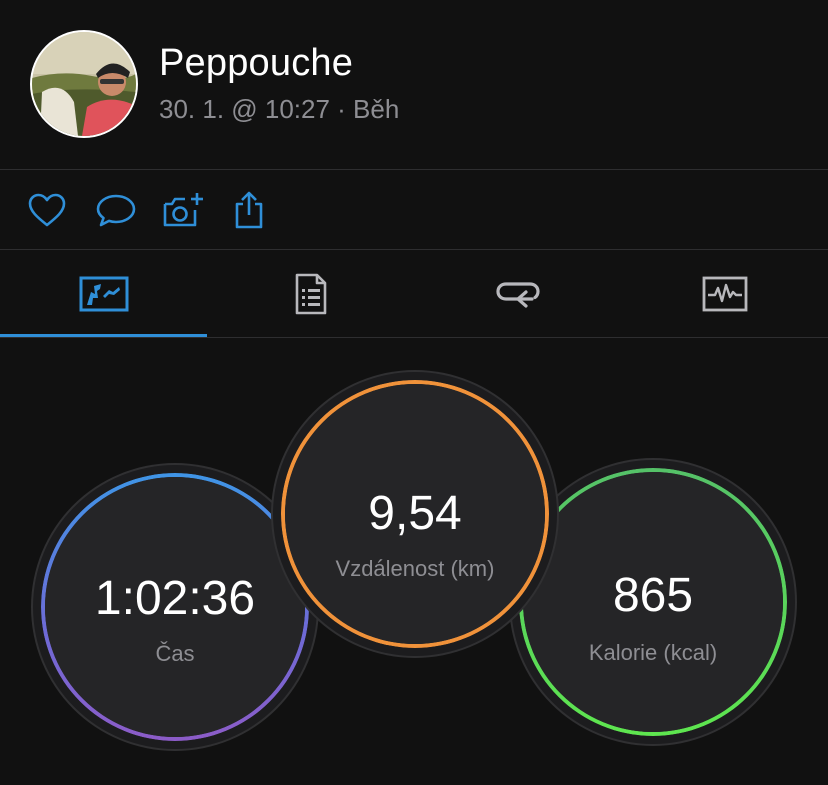  I want to click on tab-charts, so click(724, 294).